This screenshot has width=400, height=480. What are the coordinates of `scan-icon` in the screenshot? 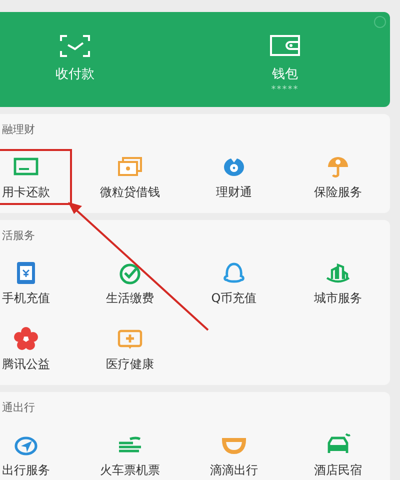 It's located at (75, 45).